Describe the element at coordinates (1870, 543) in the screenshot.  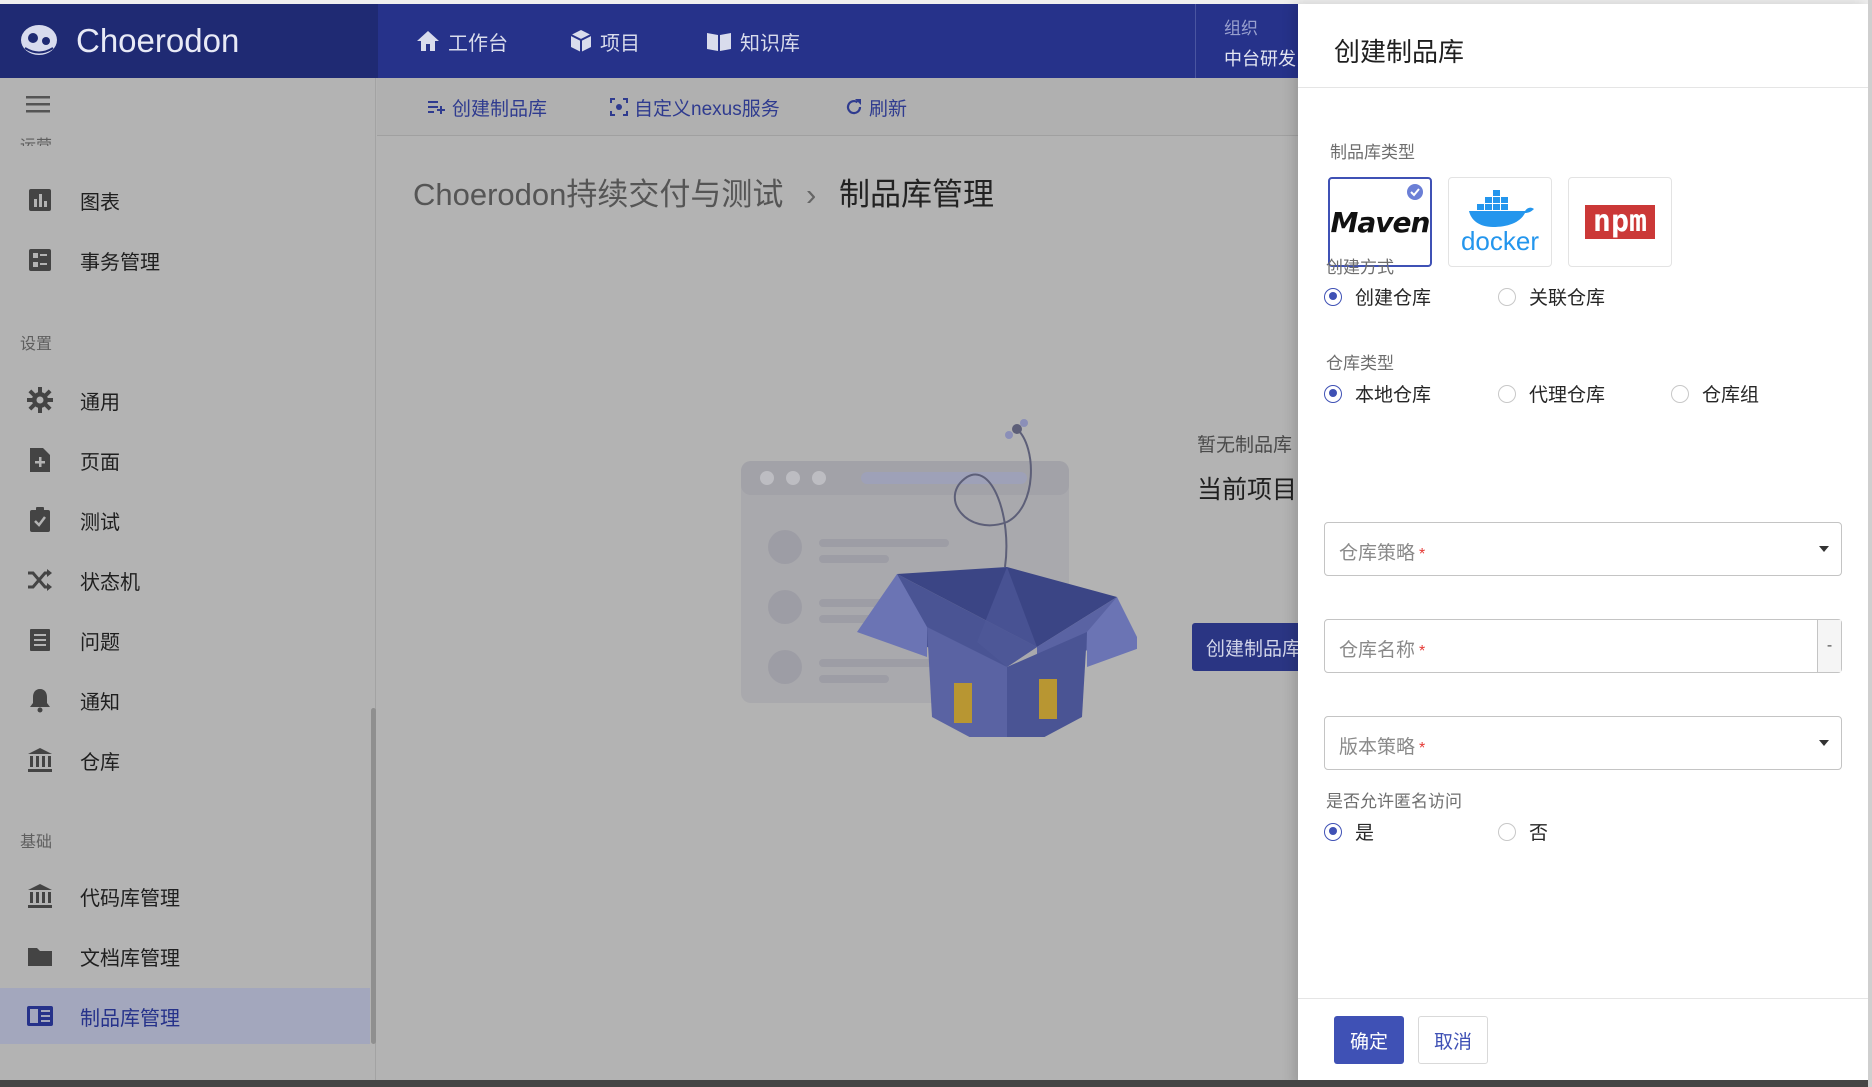
I see `window-frame-right` at that location.